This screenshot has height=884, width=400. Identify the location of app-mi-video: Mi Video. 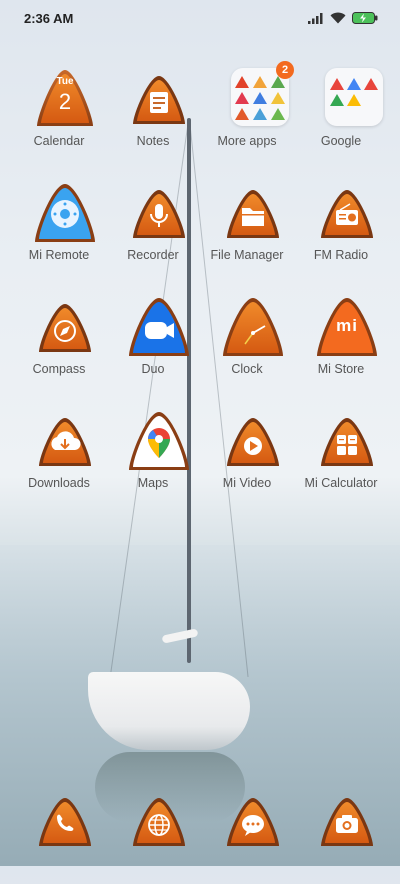
(247, 454).